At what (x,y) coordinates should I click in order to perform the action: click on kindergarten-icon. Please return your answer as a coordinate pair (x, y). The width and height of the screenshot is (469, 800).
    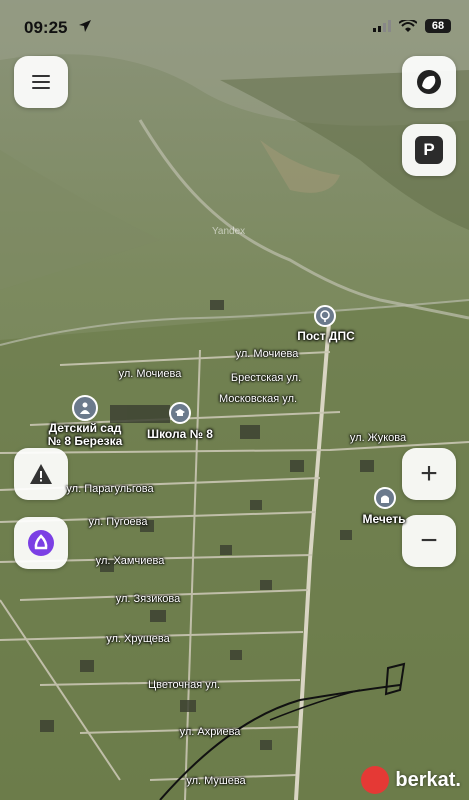
    Looking at the image, I should click on (85, 408).